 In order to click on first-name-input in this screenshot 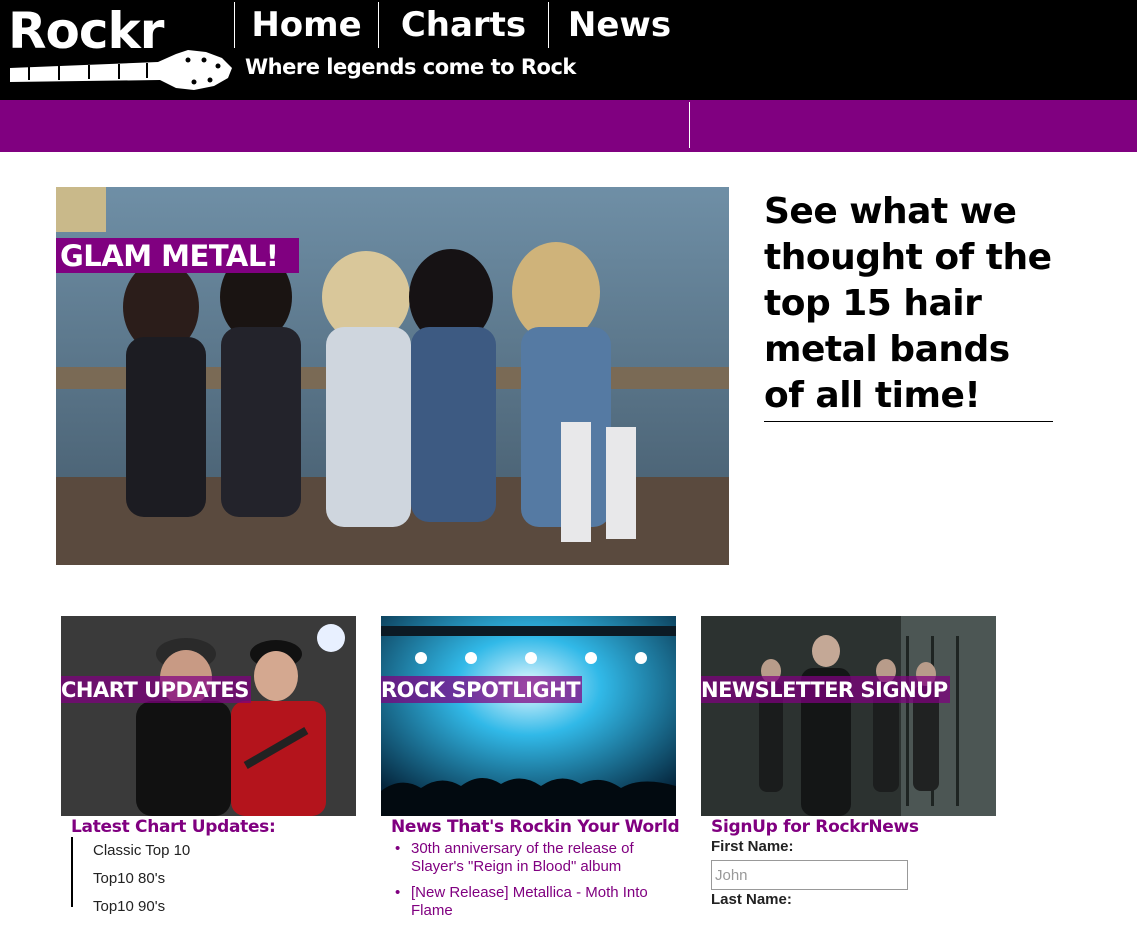, I will do `click(809, 875)`.